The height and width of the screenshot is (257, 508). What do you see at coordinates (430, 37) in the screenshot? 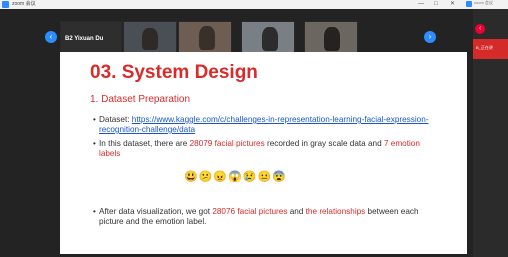
I see `gallery-next-button: ›` at bounding box center [430, 37].